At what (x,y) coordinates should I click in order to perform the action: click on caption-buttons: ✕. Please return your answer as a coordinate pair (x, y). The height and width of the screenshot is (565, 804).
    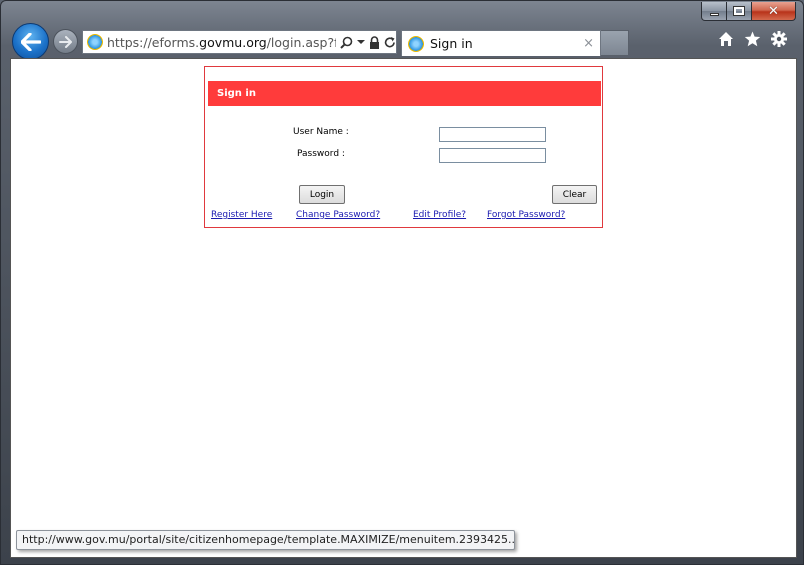
    Looking at the image, I should click on (748, 12).